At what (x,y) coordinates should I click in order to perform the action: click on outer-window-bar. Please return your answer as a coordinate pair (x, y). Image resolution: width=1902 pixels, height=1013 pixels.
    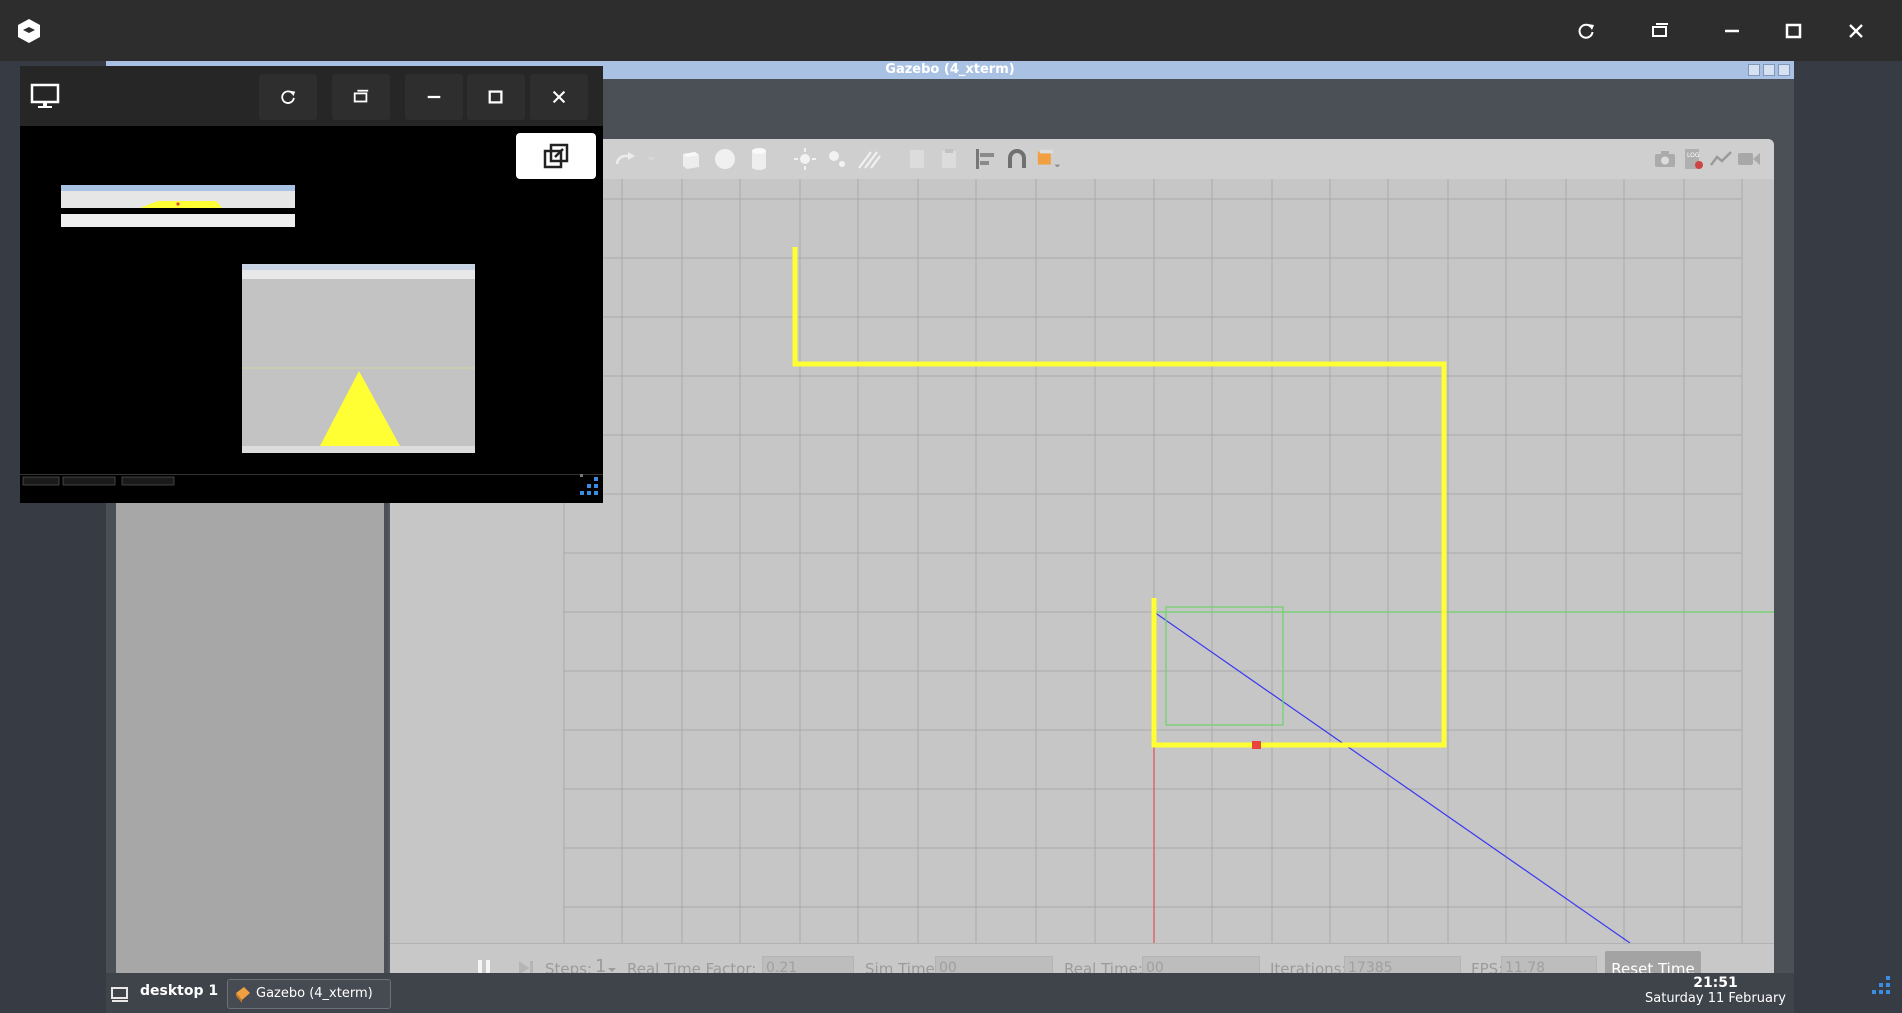
    Looking at the image, I should click on (951, 30).